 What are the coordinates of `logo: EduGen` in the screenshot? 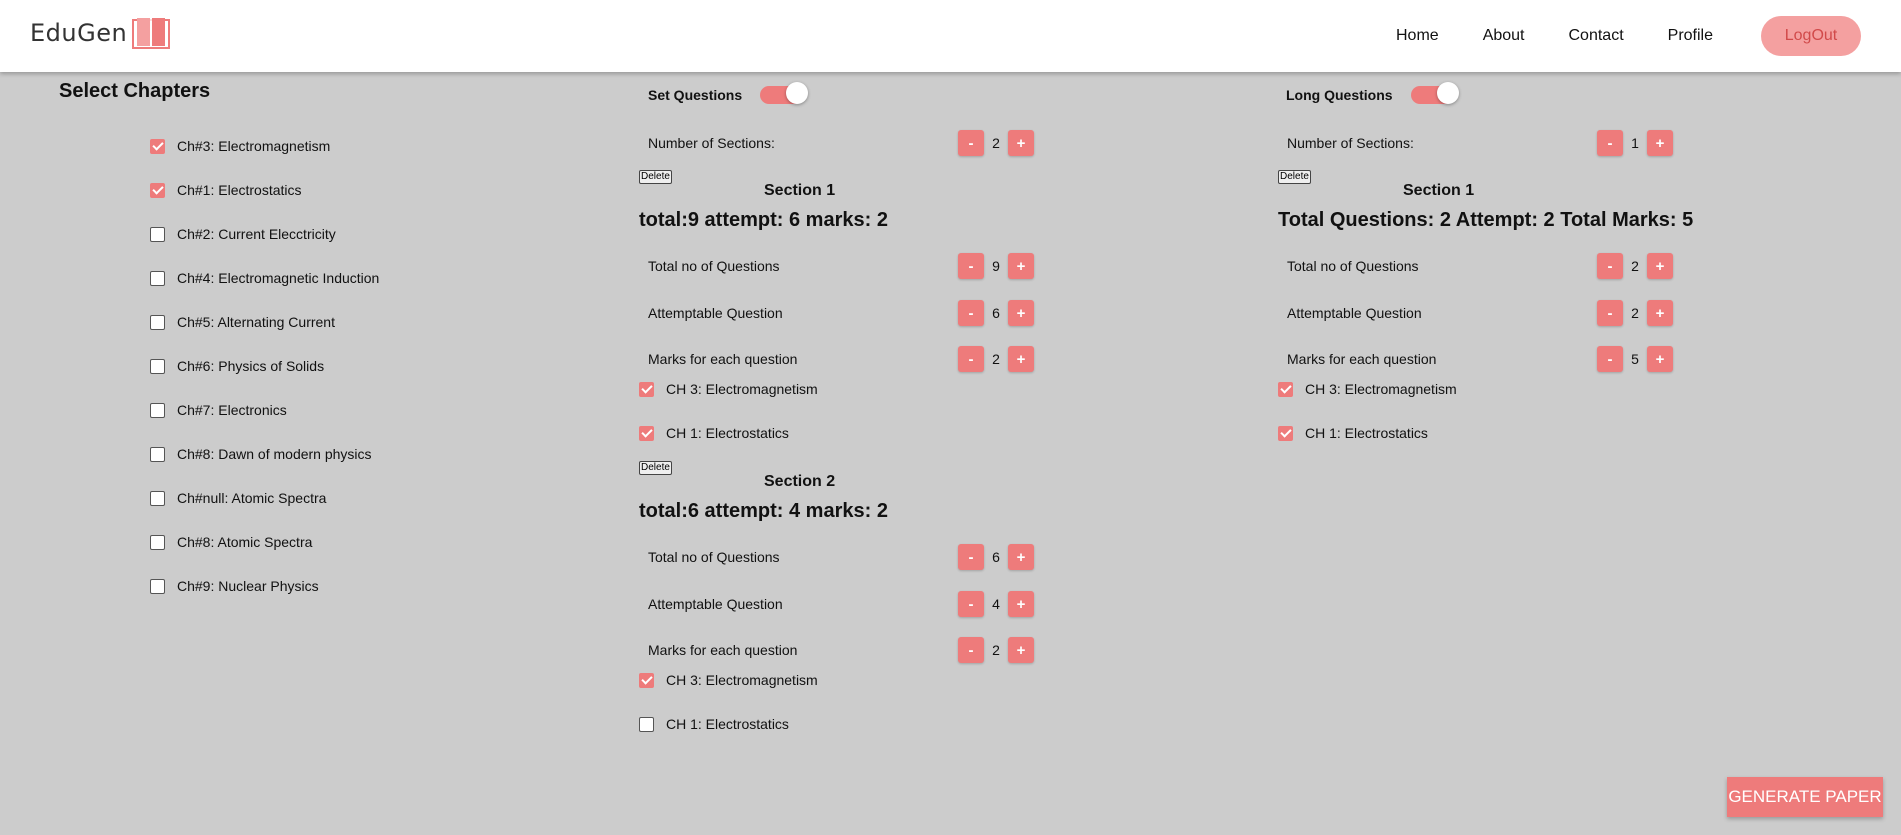 It's located at (100, 33).